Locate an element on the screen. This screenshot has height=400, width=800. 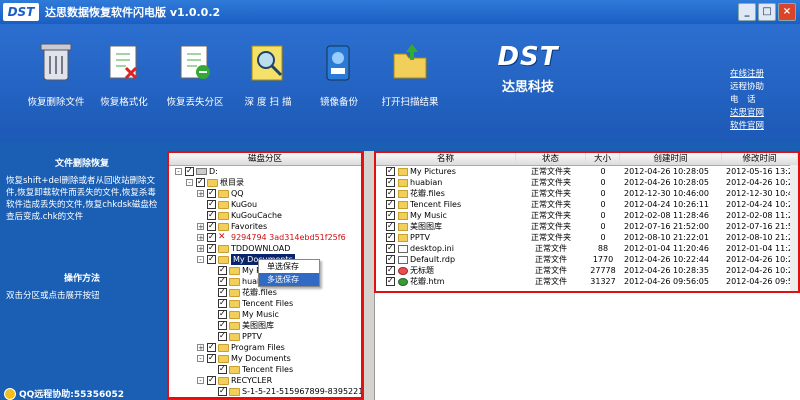
minimize-button: _ is located at coordinates (747, 12).